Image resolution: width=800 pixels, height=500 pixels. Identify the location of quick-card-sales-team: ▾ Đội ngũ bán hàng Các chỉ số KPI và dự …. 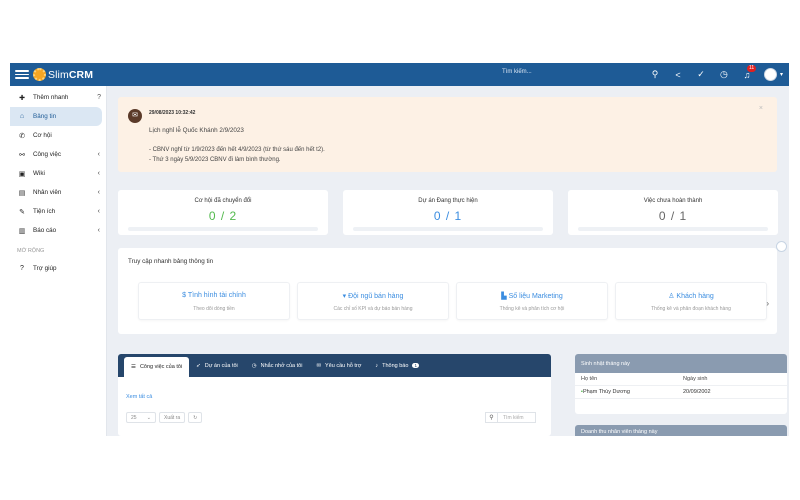
(373, 301).